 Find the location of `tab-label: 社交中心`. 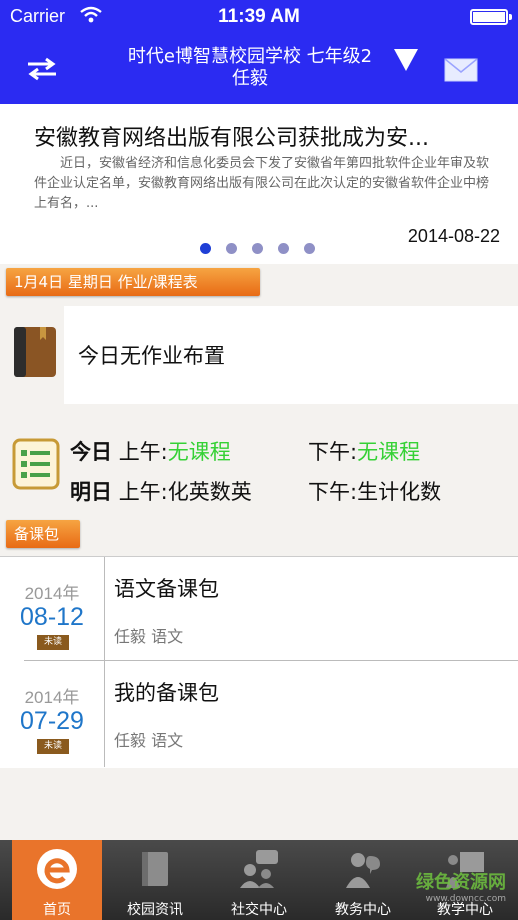

tab-label: 社交中心 is located at coordinates (259, 910).